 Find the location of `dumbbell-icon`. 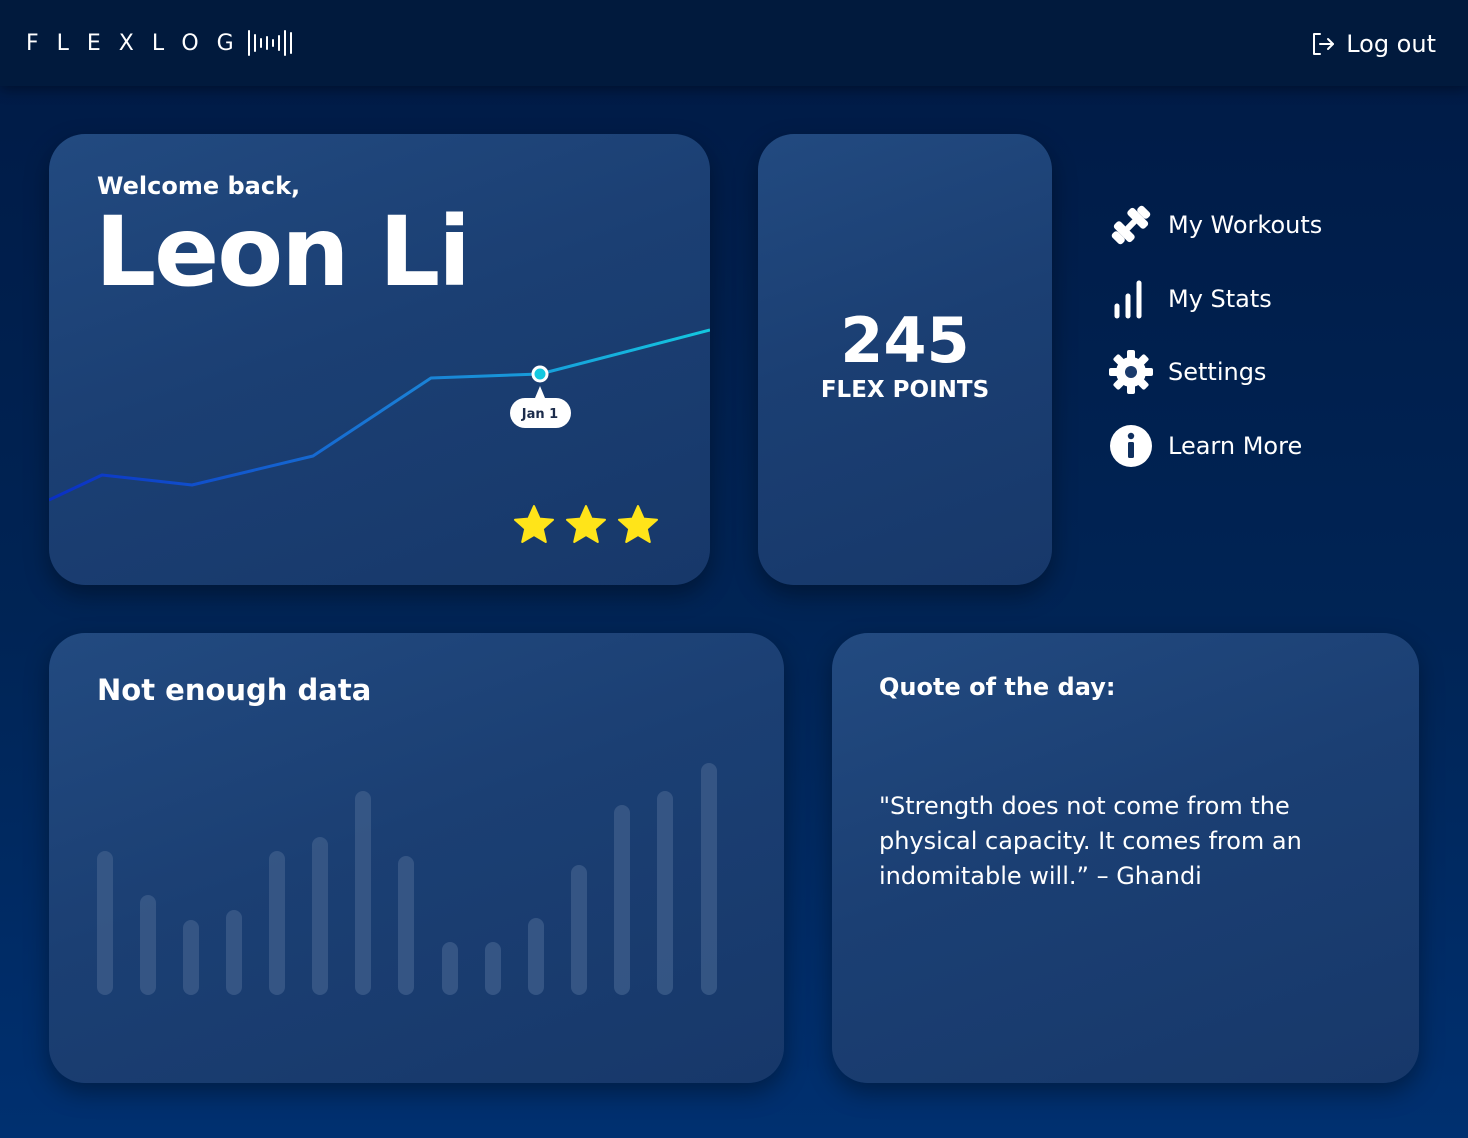

dumbbell-icon is located at coordinates (1131, 225).